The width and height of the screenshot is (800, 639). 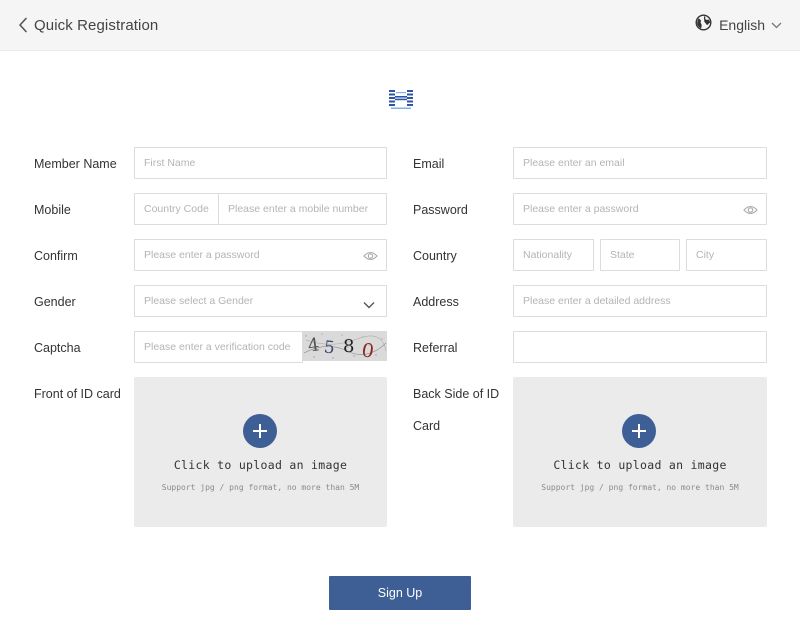 I want to click on sign-up-button: Sign Up, so click(x=400, y=593).